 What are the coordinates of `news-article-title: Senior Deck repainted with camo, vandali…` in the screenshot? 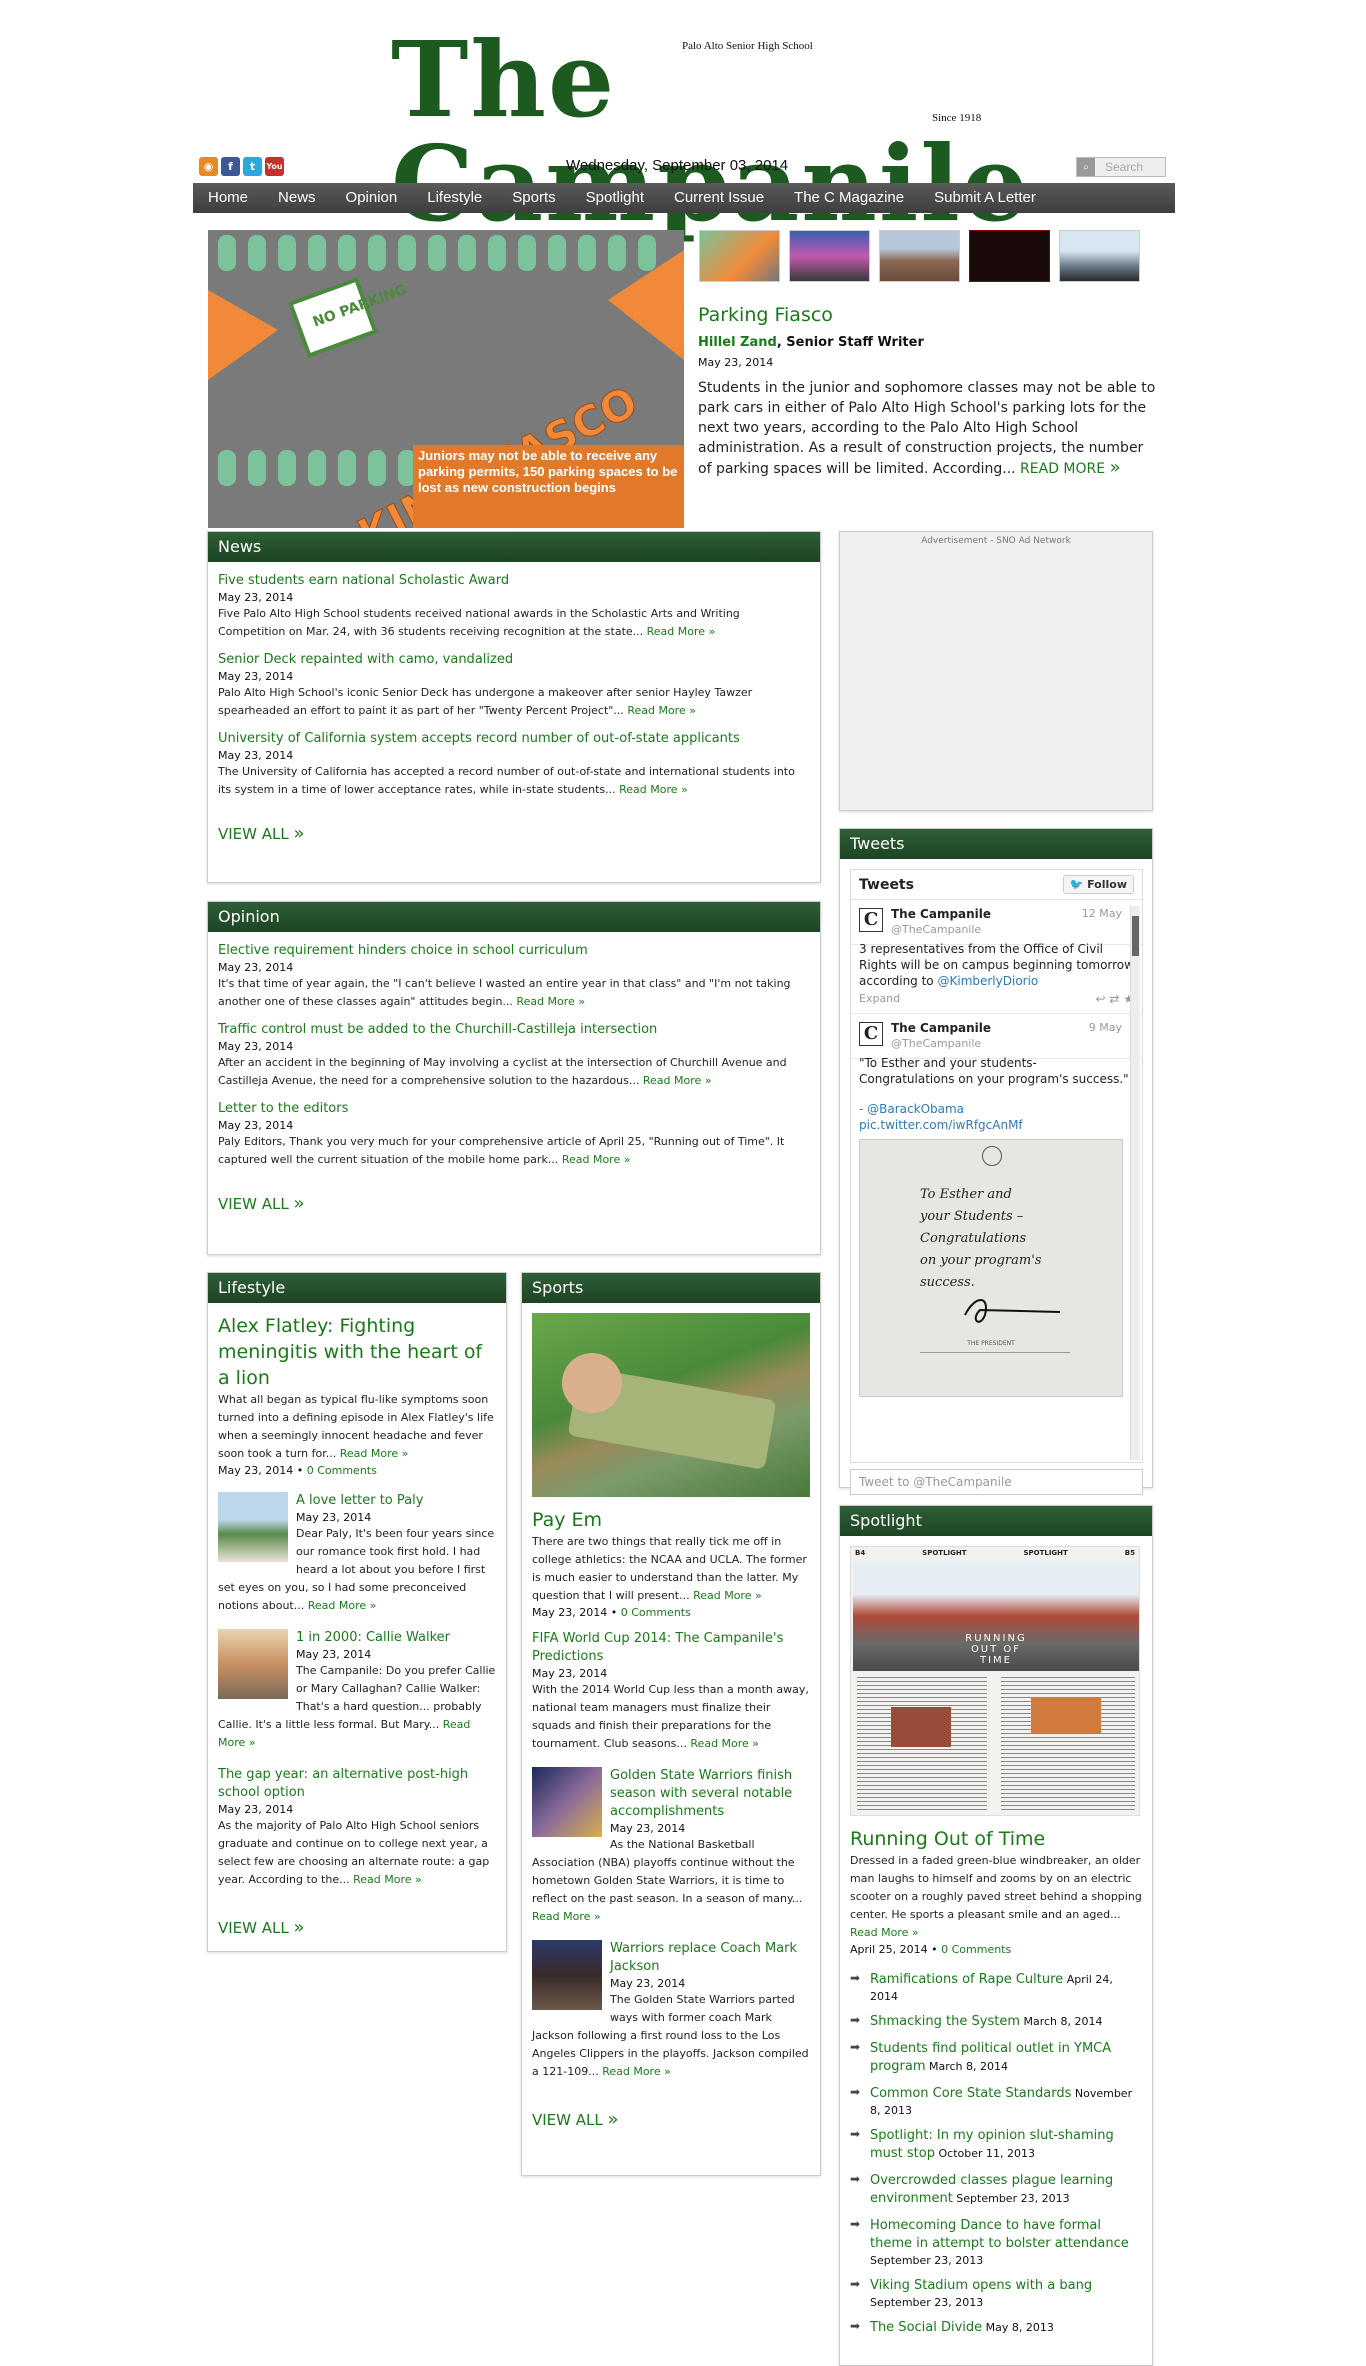 It's located at (514, 660).